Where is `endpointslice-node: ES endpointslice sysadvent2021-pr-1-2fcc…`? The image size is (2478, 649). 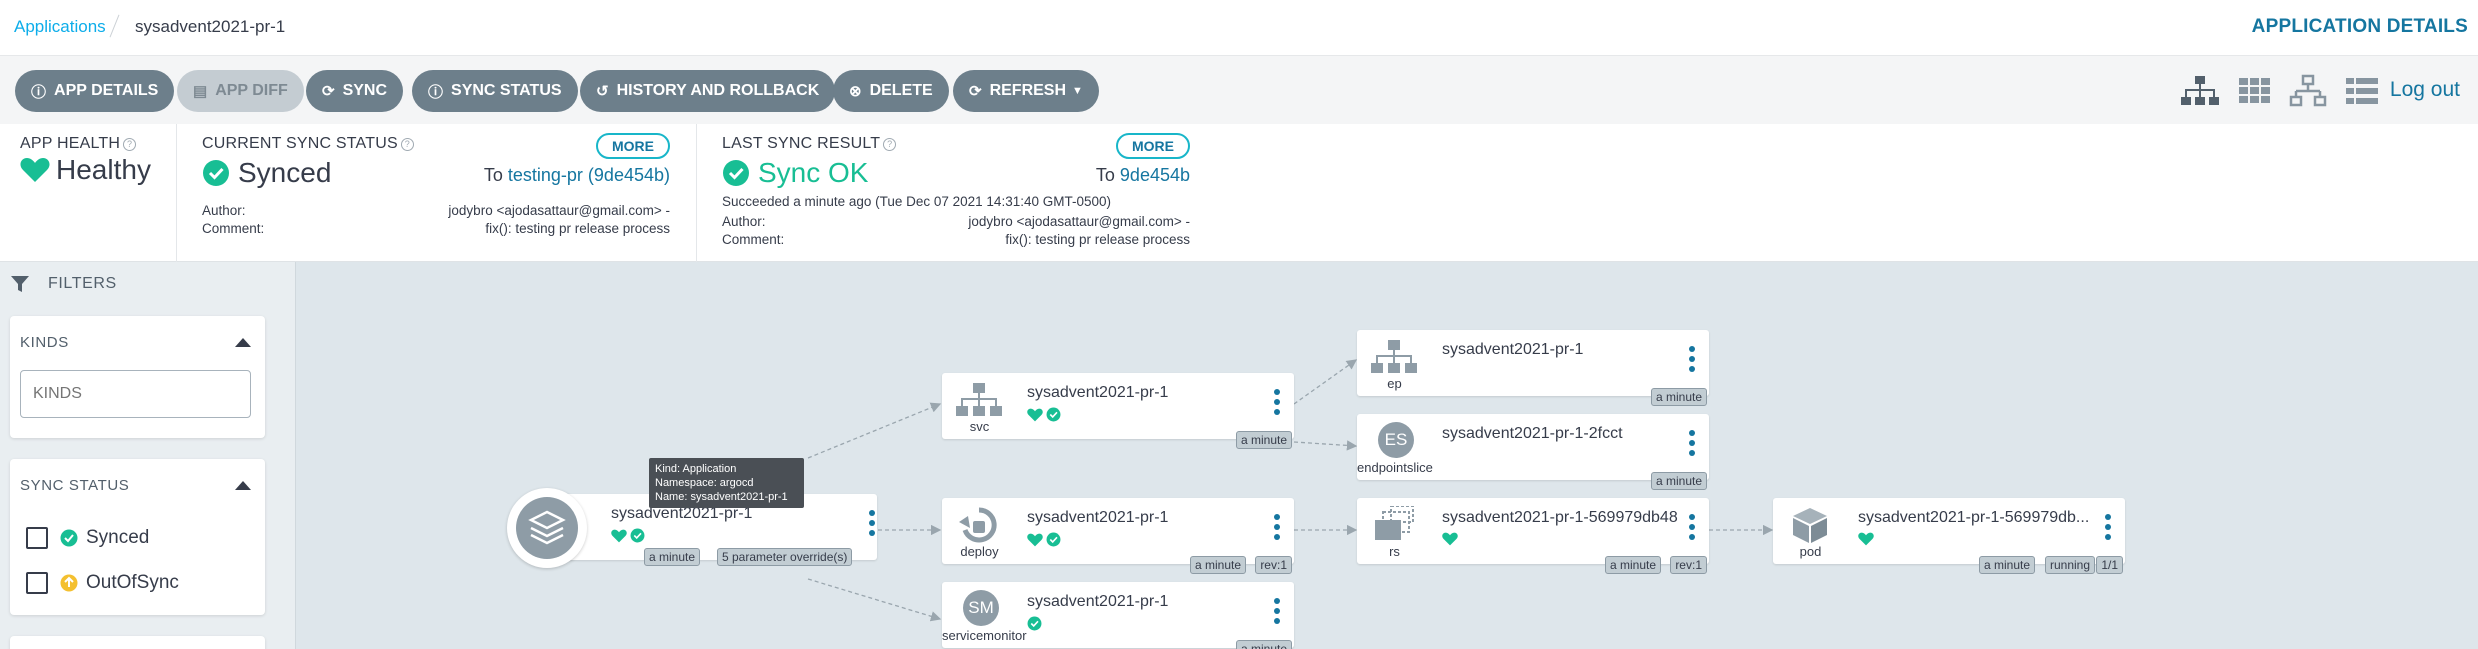
endpointslice-node: ES endpointslice sysadvent2021-pr-1-2fcc… is located at coordinates (1533, 452).